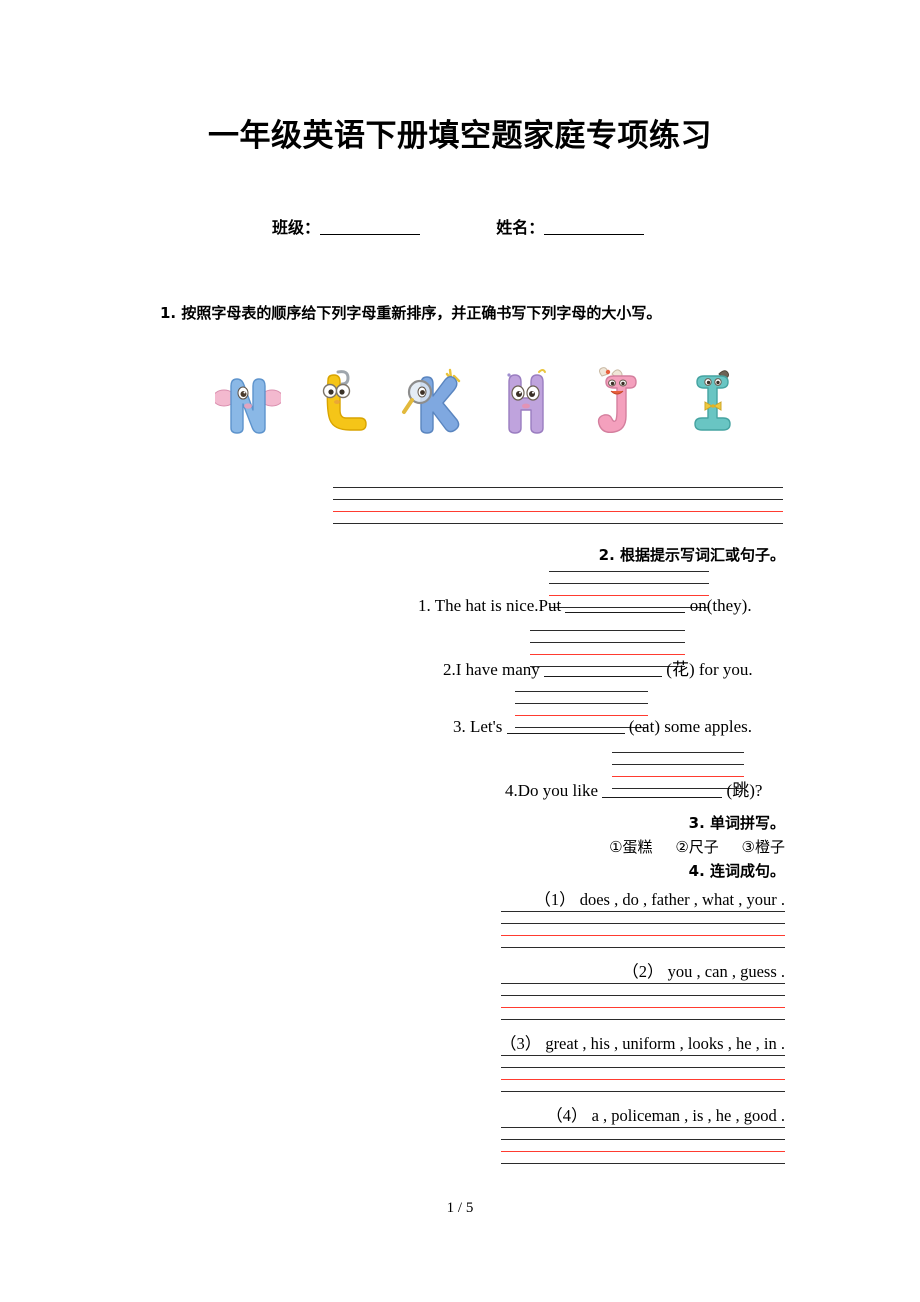  I want to click on spell-option-2: ②尺子, so click(696, 846).